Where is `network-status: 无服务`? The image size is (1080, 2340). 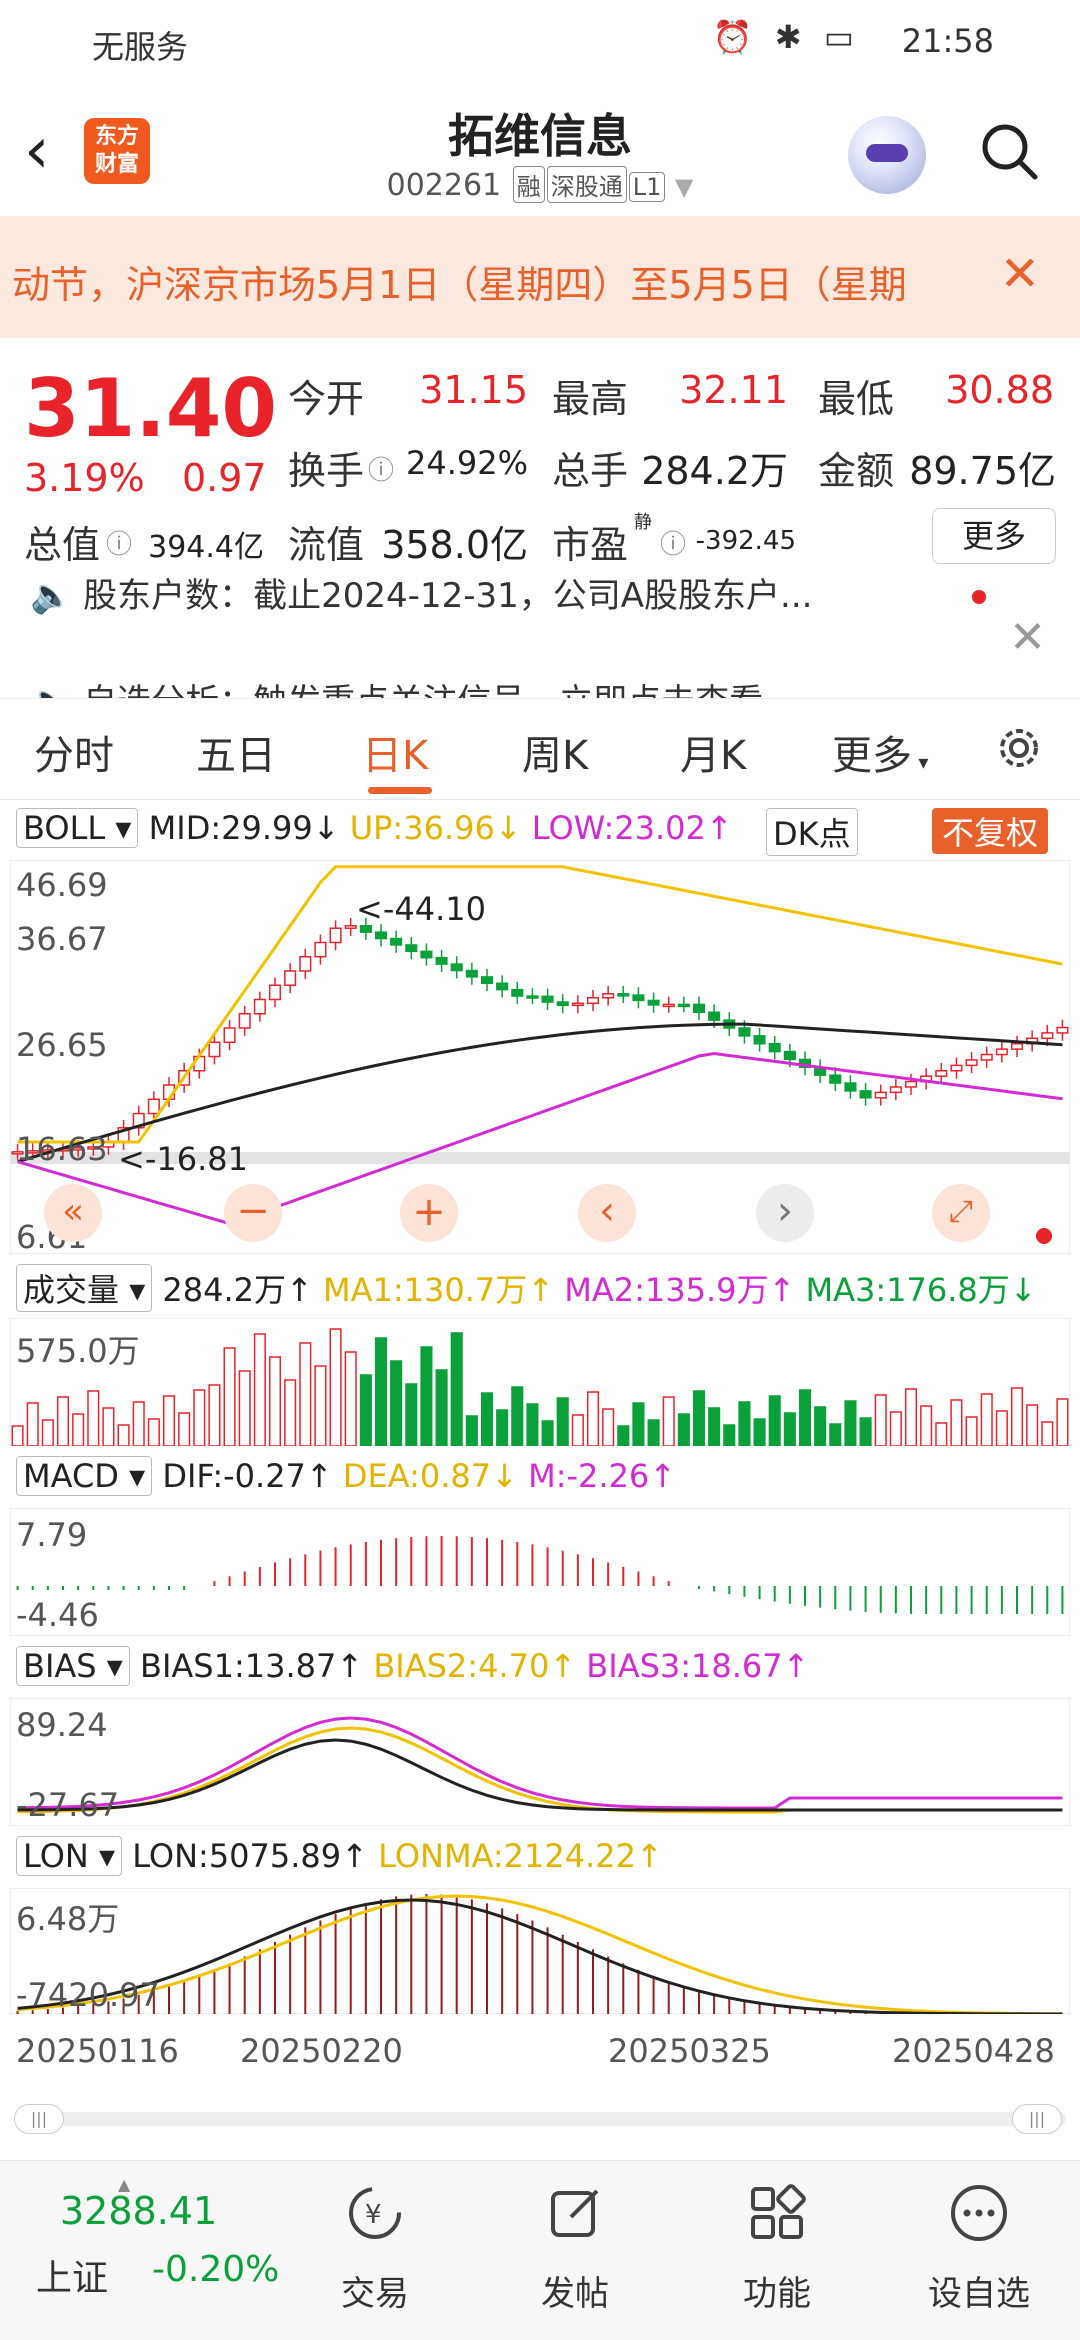
network-status: 无服务 is located at coordinates (140, 47).